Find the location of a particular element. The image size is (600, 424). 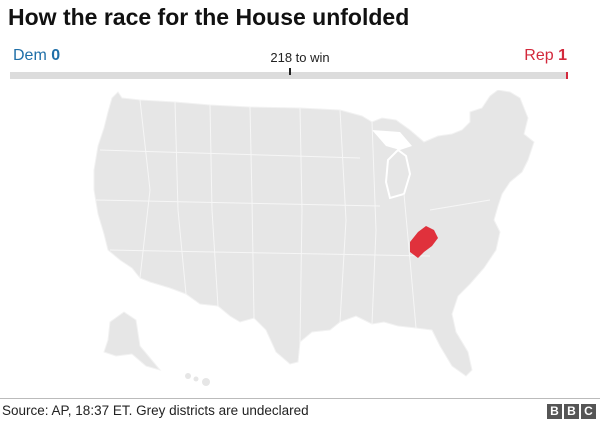

alaska-shape is located at coordinates (132, 341).